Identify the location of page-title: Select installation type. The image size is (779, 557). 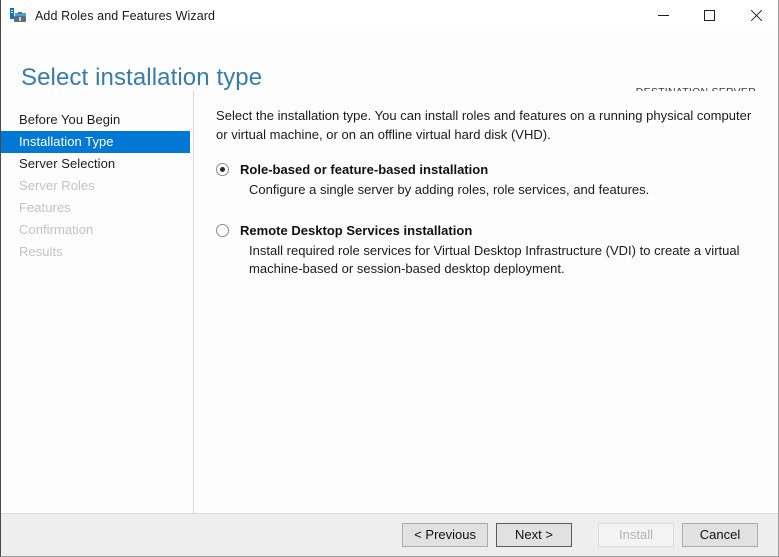
(142, 77).